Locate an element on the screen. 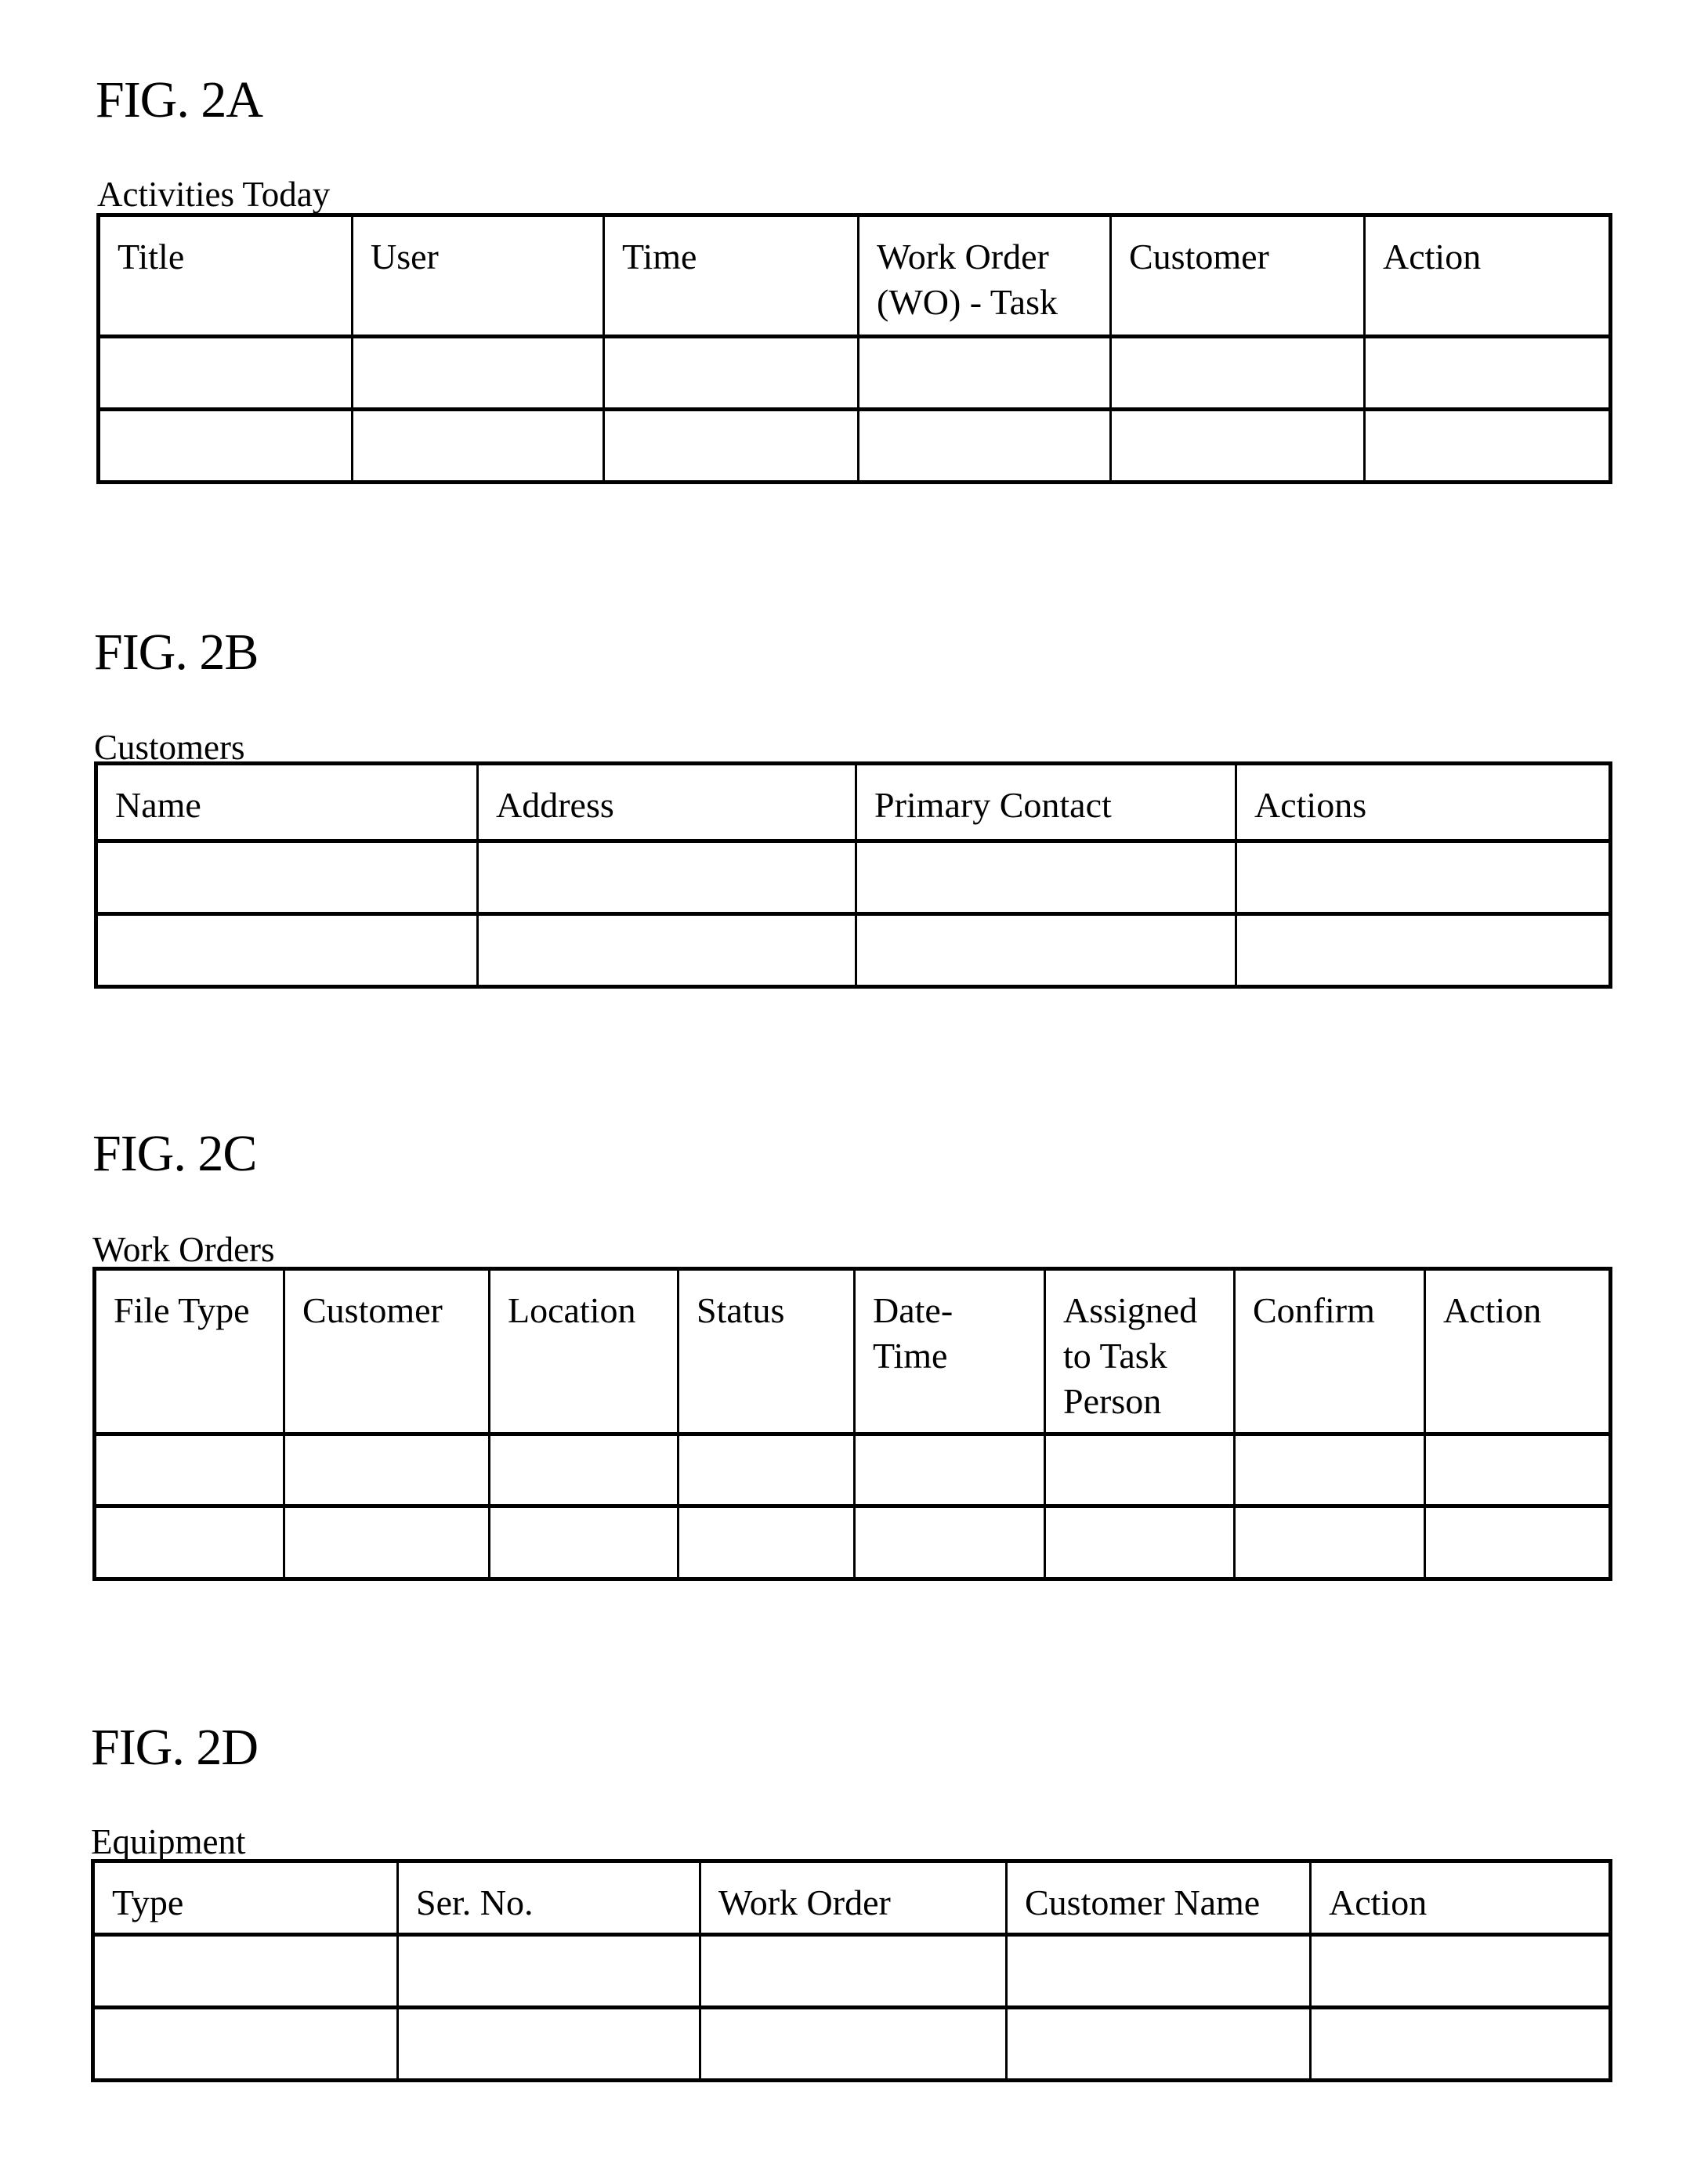  column-header-primary-contact: Primary Contact is located at coordinates (1046, 802).